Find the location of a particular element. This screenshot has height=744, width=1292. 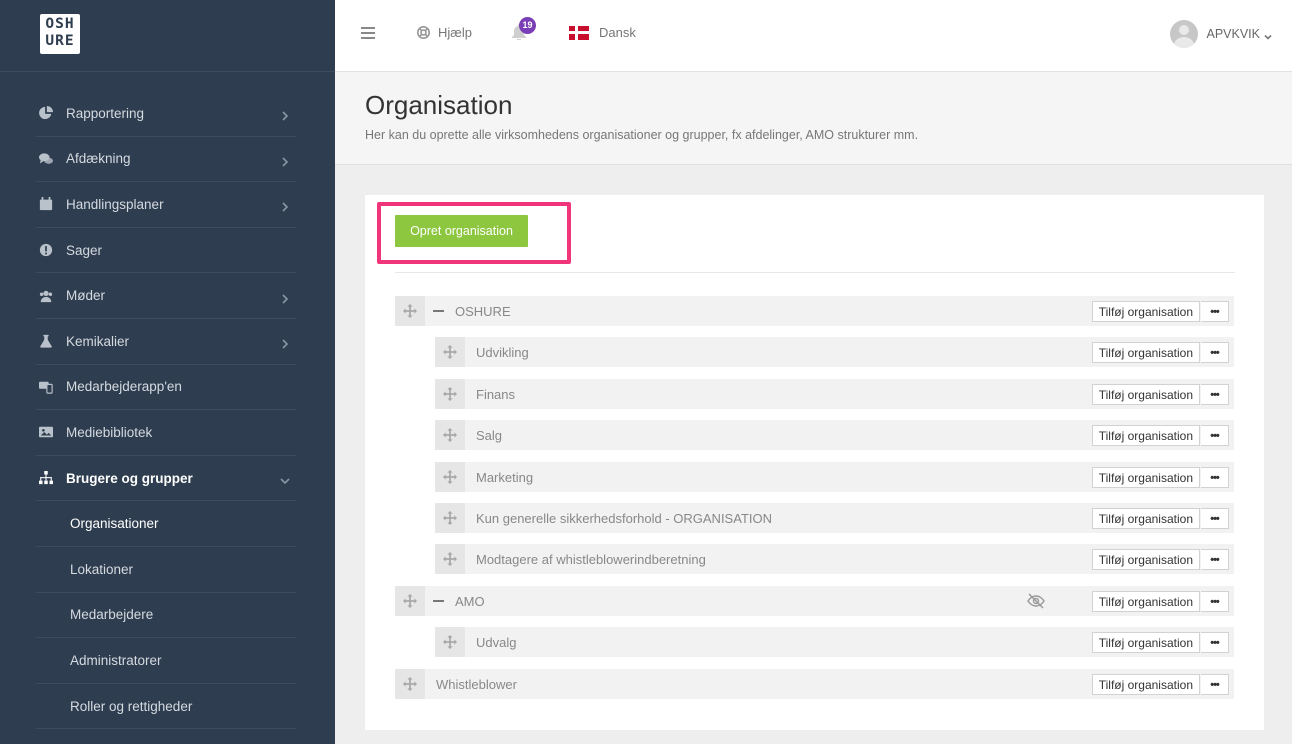

oshure-logo: OSH URE is located at coordinates (60, 34).